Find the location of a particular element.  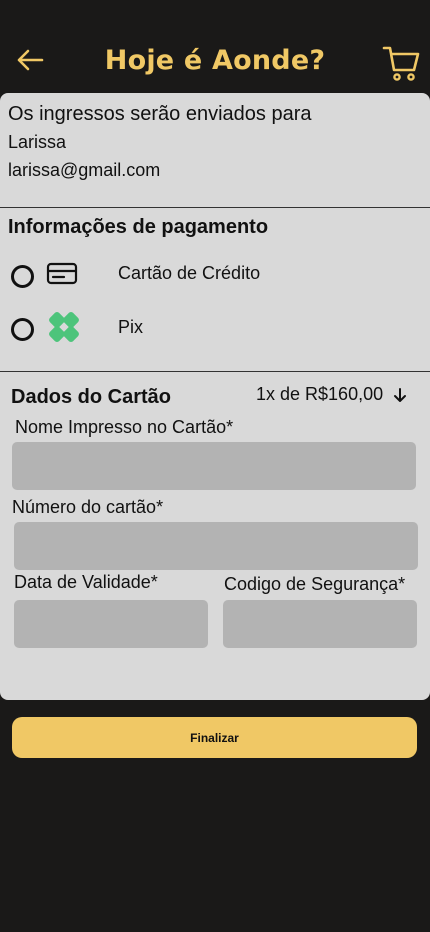

payment-option-pix: Pix is located at coordinates (215, 329).